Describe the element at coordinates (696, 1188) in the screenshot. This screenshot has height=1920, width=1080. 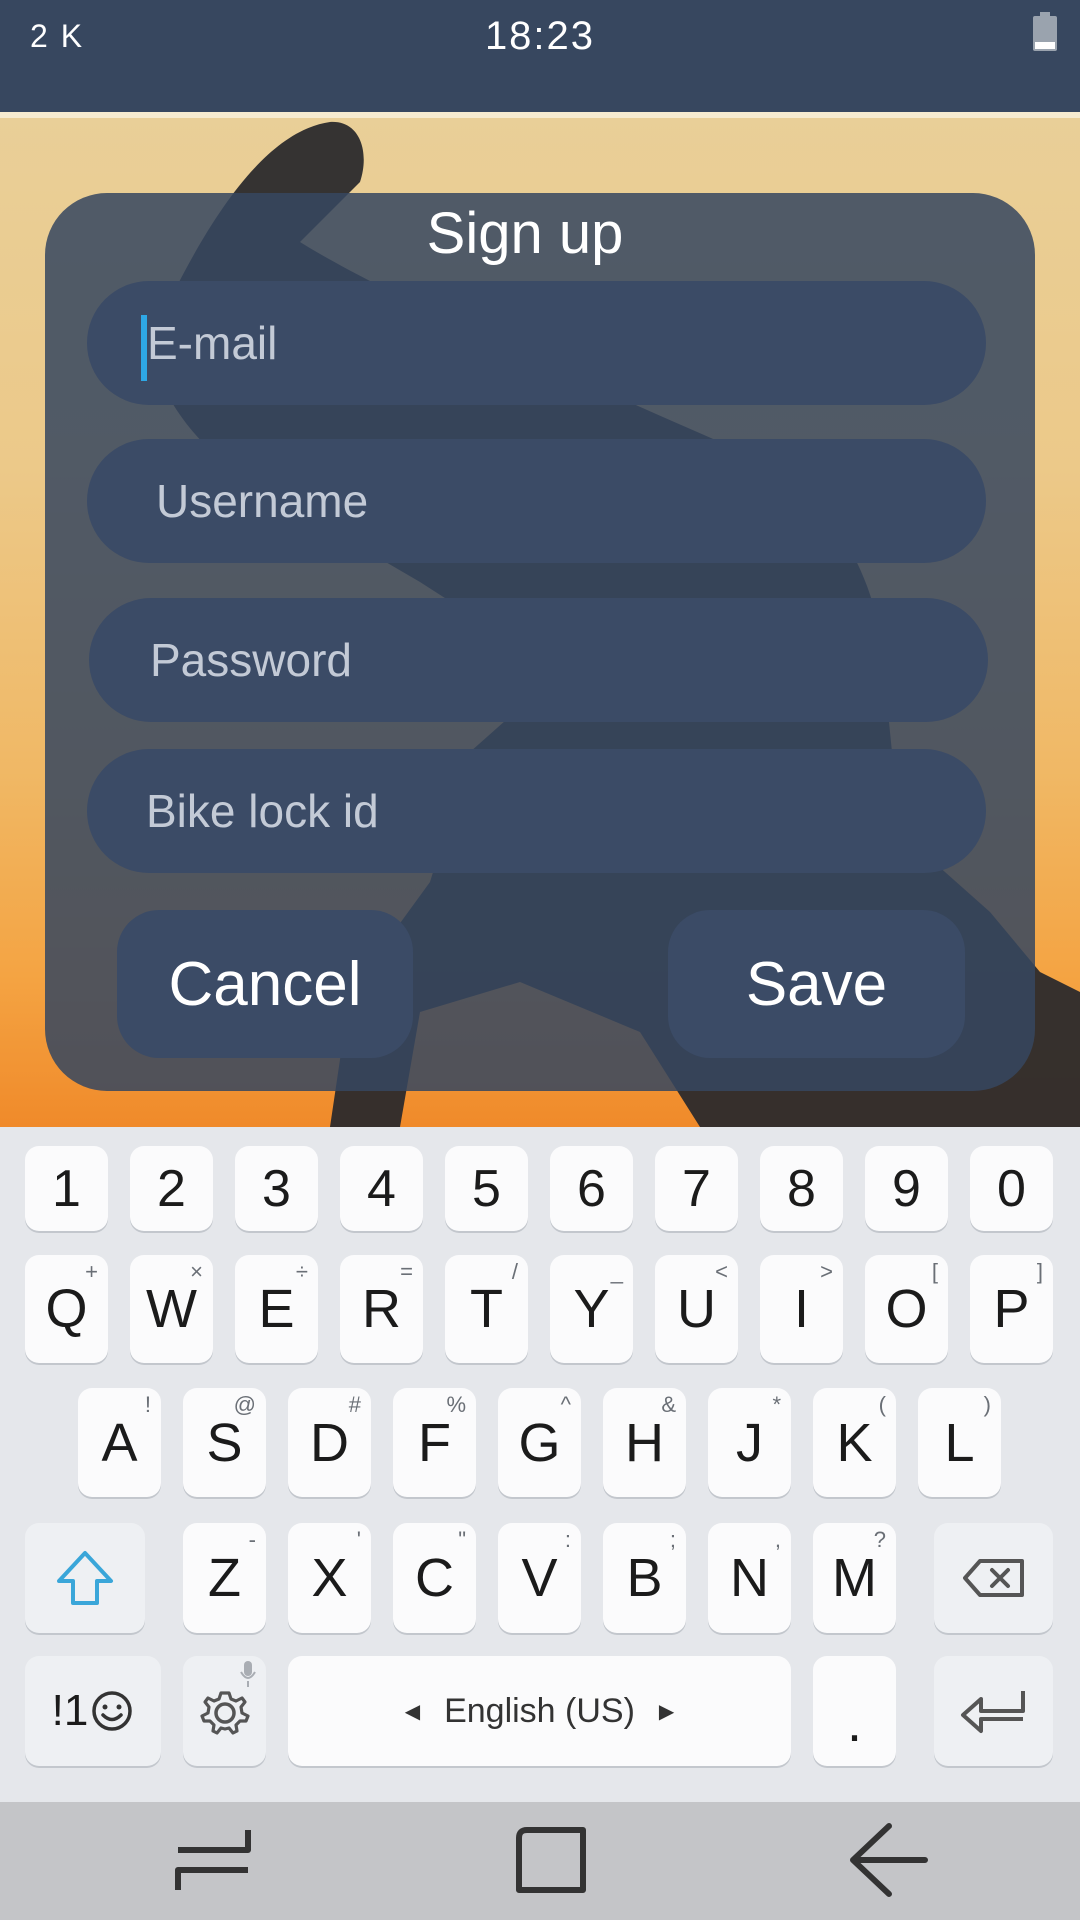
I see `key-7: 7` at that location.